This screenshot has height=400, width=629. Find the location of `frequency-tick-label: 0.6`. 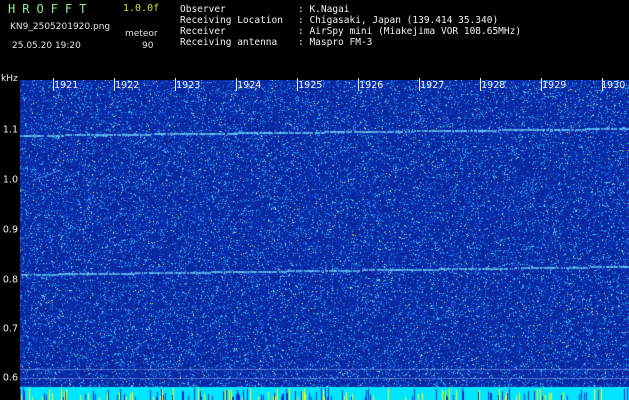

frequency-tick-label: 0.6 is located at coordinates (10, 378).